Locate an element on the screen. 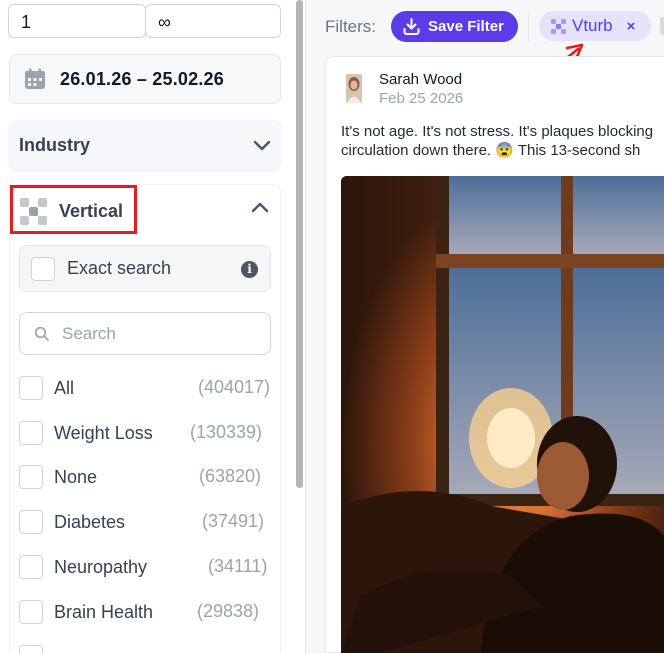  chip-label: Vturb is located at coordinates (592, 25).